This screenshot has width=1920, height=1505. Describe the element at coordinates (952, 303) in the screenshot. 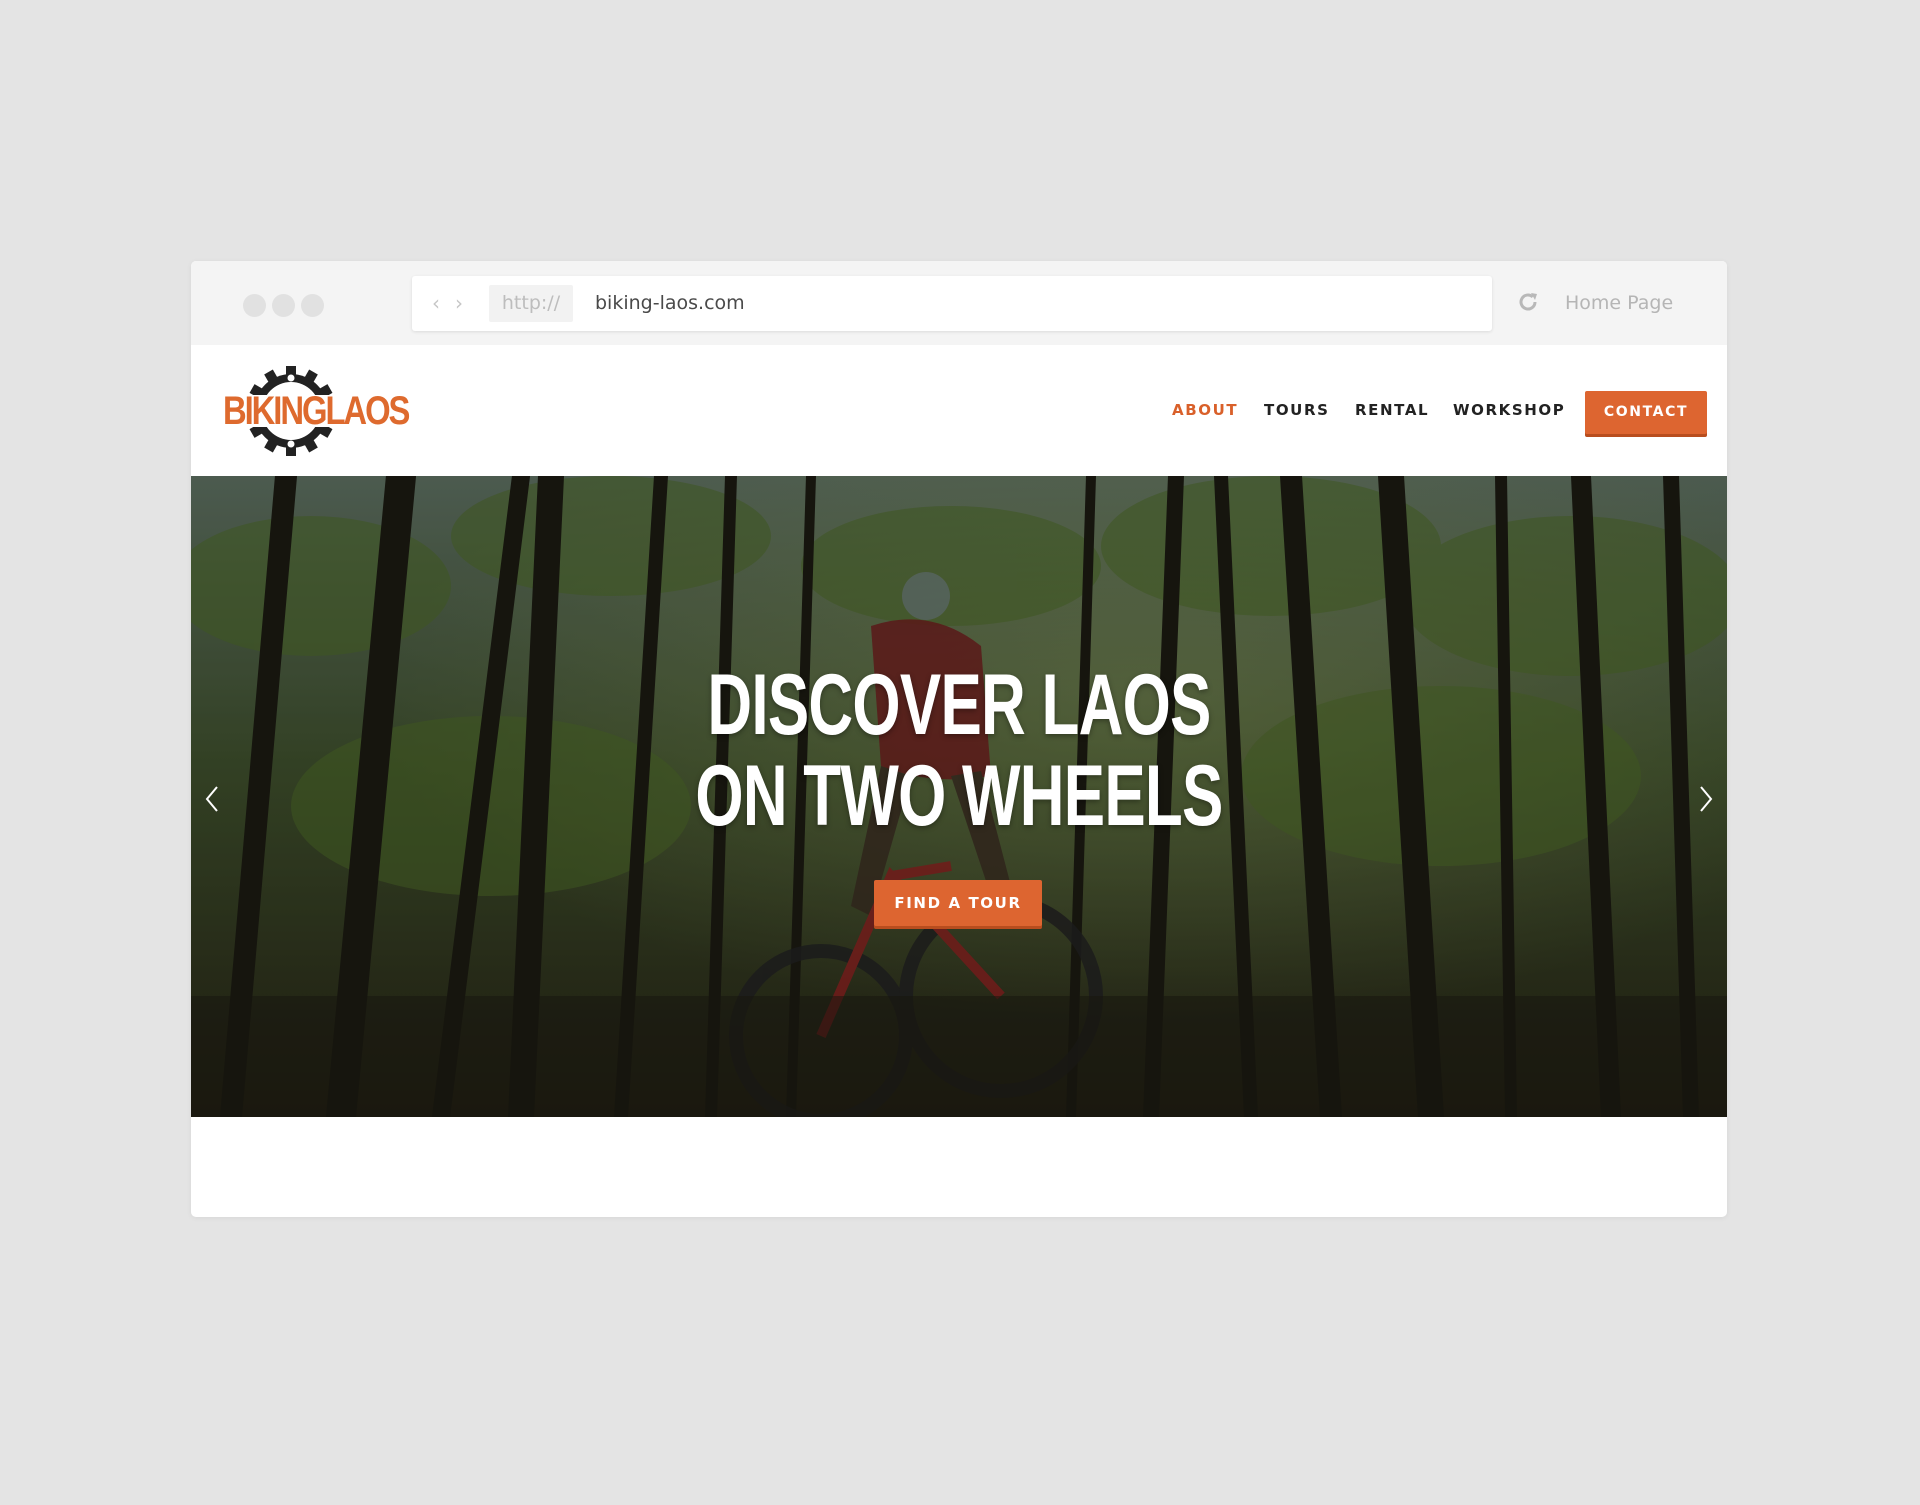

I see `address-bar: ‹ › http:// biking-laos.com` at that location.